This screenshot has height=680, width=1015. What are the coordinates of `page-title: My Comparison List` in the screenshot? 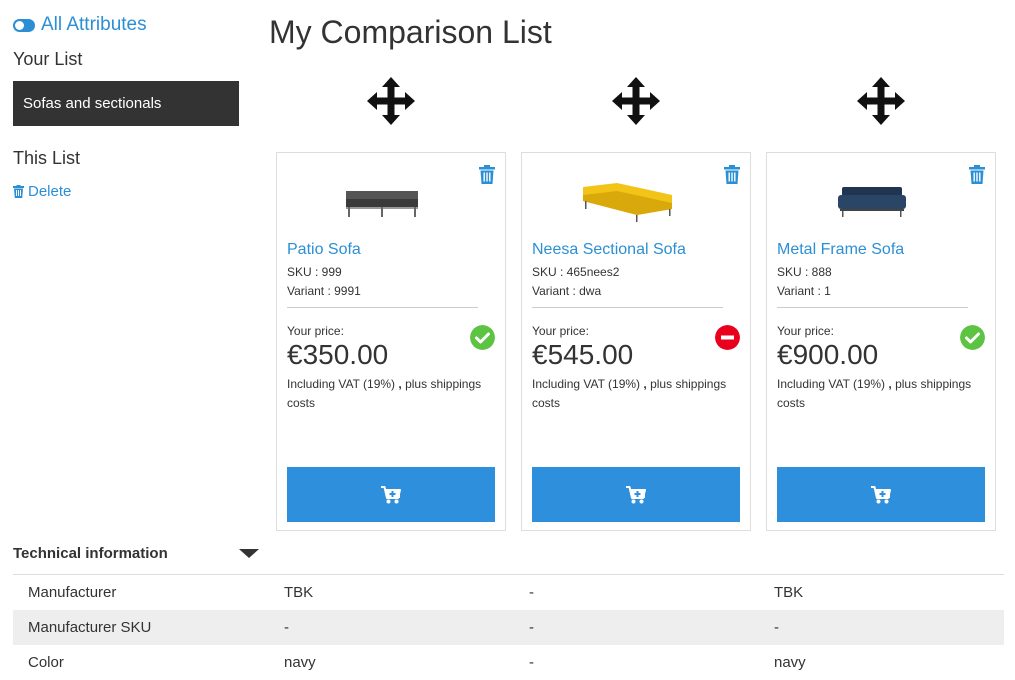 It's located at (410, 32).